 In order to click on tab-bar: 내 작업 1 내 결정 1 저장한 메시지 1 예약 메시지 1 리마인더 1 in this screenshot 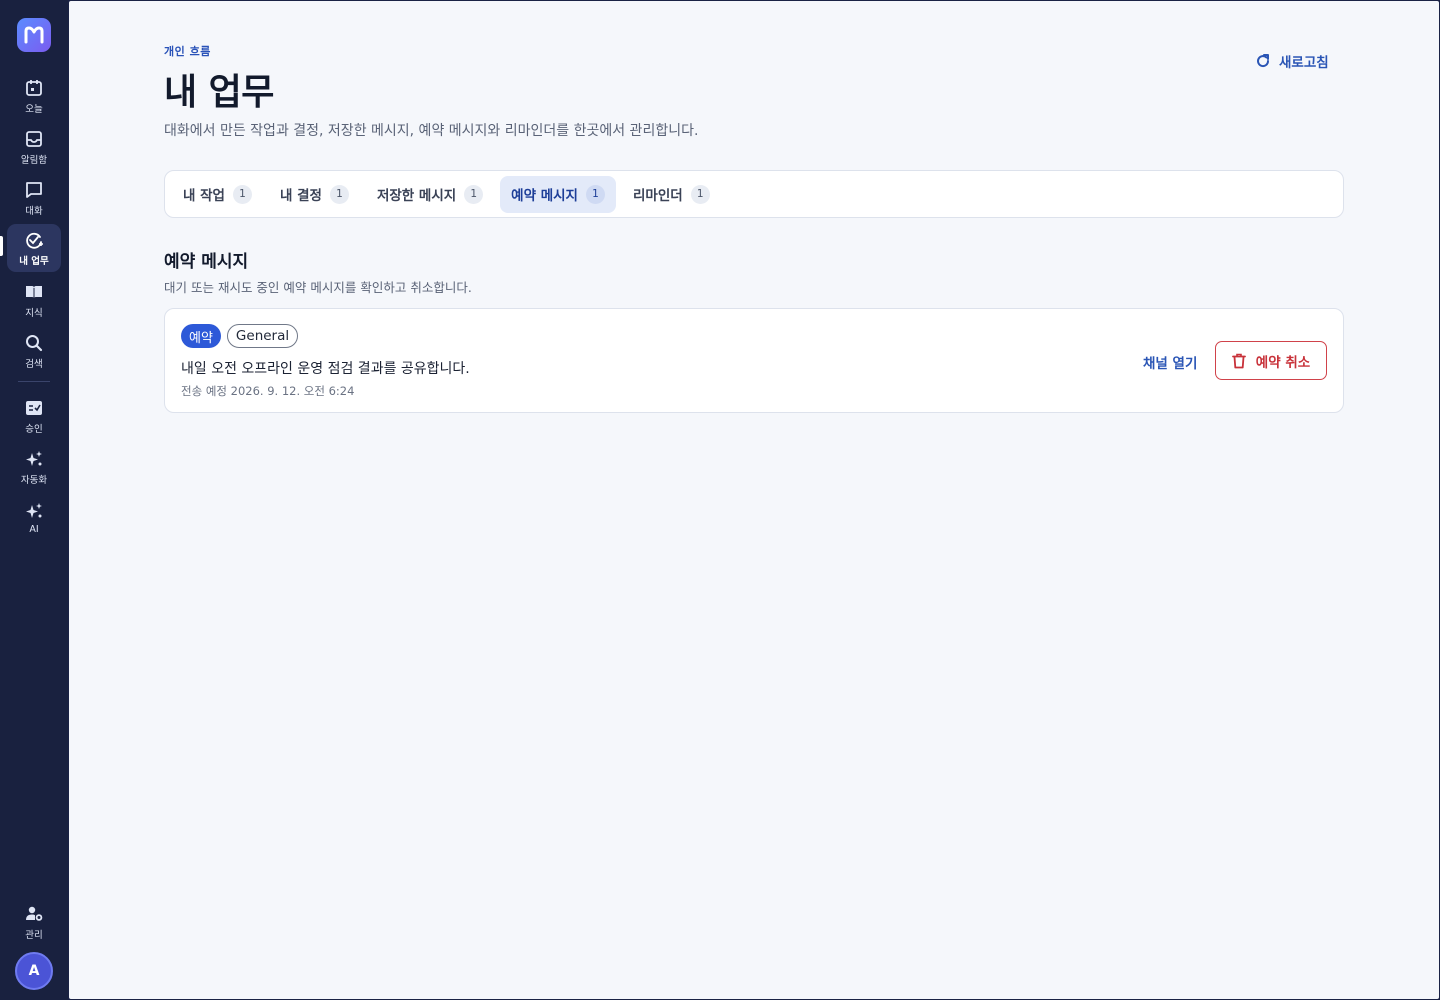, I will do `click(754, 194)`.